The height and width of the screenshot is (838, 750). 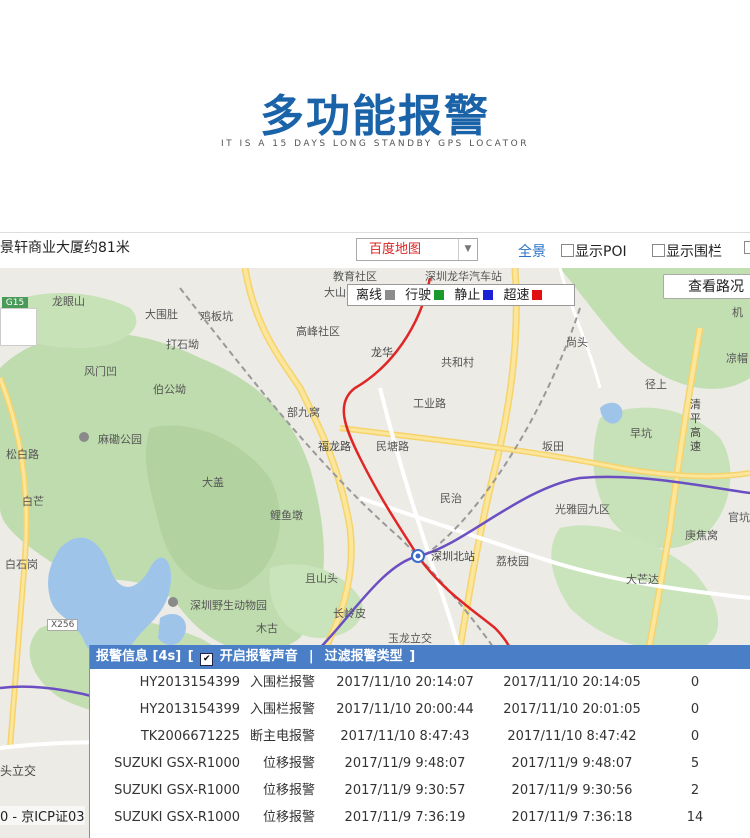 What do you see at coordinates (418, 295) in the screenshot?
I see `legend-driving-label: 行驶` at bounding box center [418, 295].